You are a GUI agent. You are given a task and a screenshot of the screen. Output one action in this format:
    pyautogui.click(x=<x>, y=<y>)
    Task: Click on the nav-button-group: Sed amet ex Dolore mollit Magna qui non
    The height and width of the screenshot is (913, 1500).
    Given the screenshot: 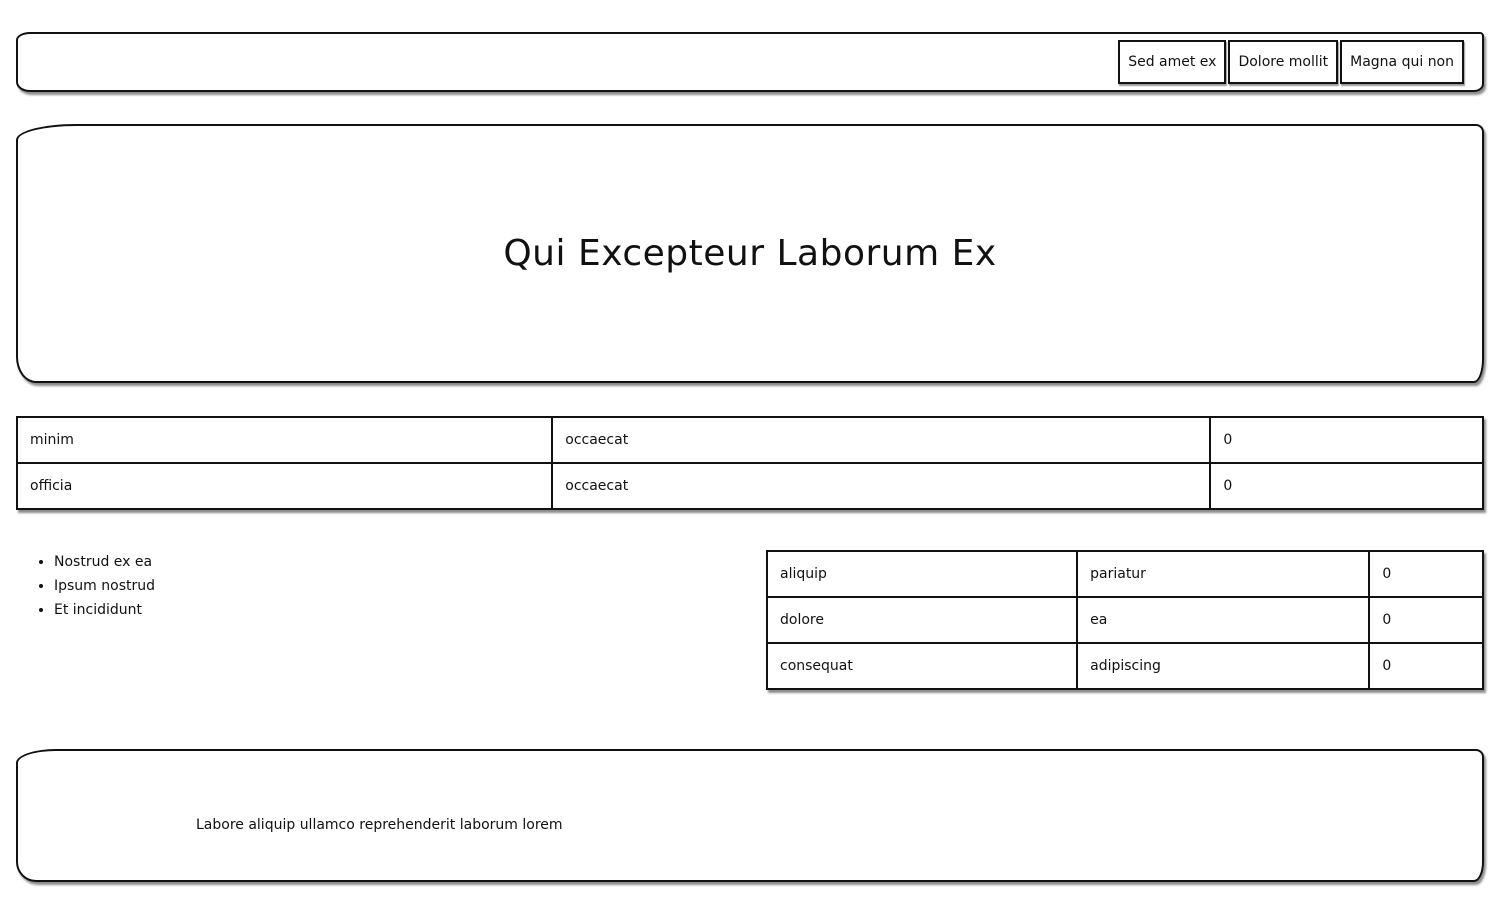 What is the action you would take?
    pyautogui.click(x=1291, y=62)
    